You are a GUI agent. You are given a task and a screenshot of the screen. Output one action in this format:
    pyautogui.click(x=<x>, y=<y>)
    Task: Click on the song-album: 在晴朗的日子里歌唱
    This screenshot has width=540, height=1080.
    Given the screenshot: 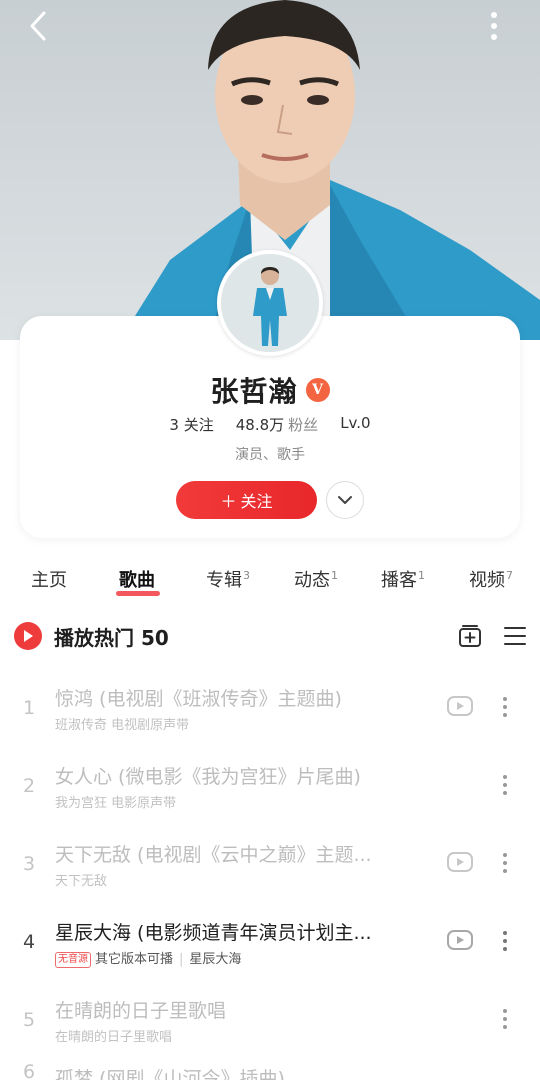 What is the action you would take?
    pyautogui.click(x=114, y=1037)
    